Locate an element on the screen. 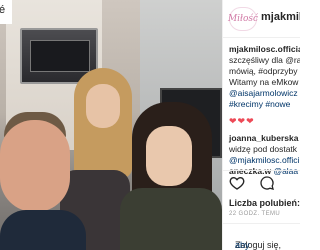  person-blonde-face is located at coordinates (103, 106).